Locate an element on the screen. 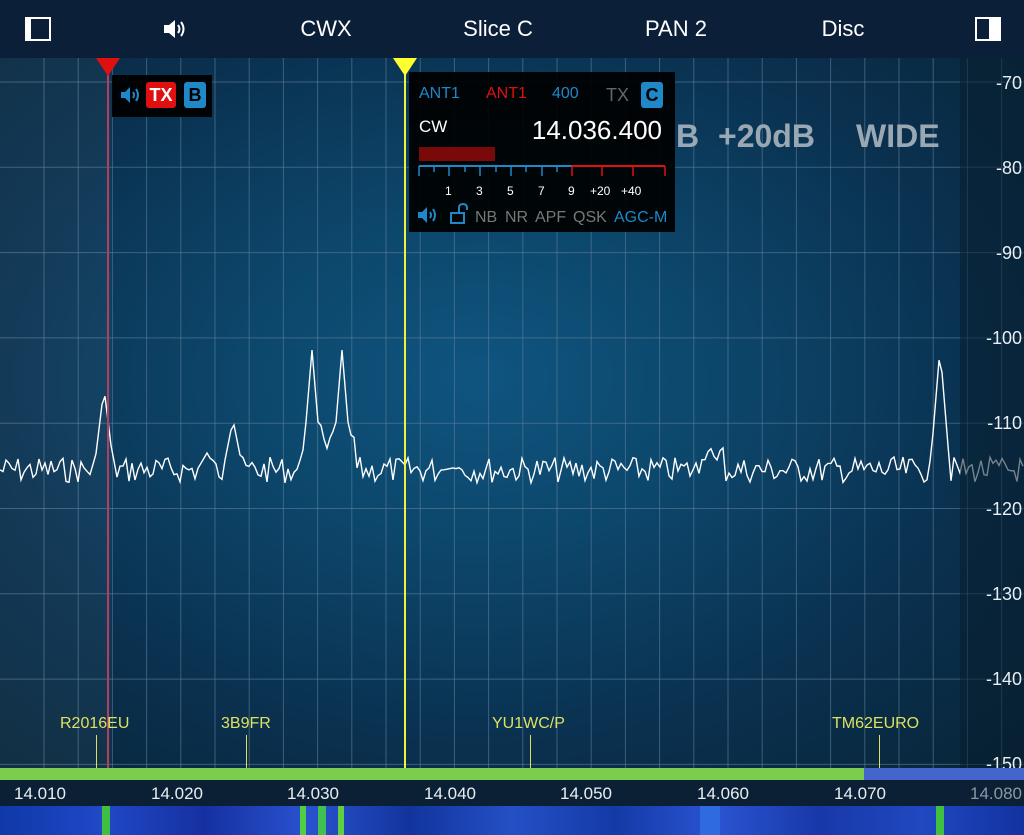 The width and height of the screenshot is (1024, 835). tx-antenna: ANT1 is located at coordinates (506, 94).